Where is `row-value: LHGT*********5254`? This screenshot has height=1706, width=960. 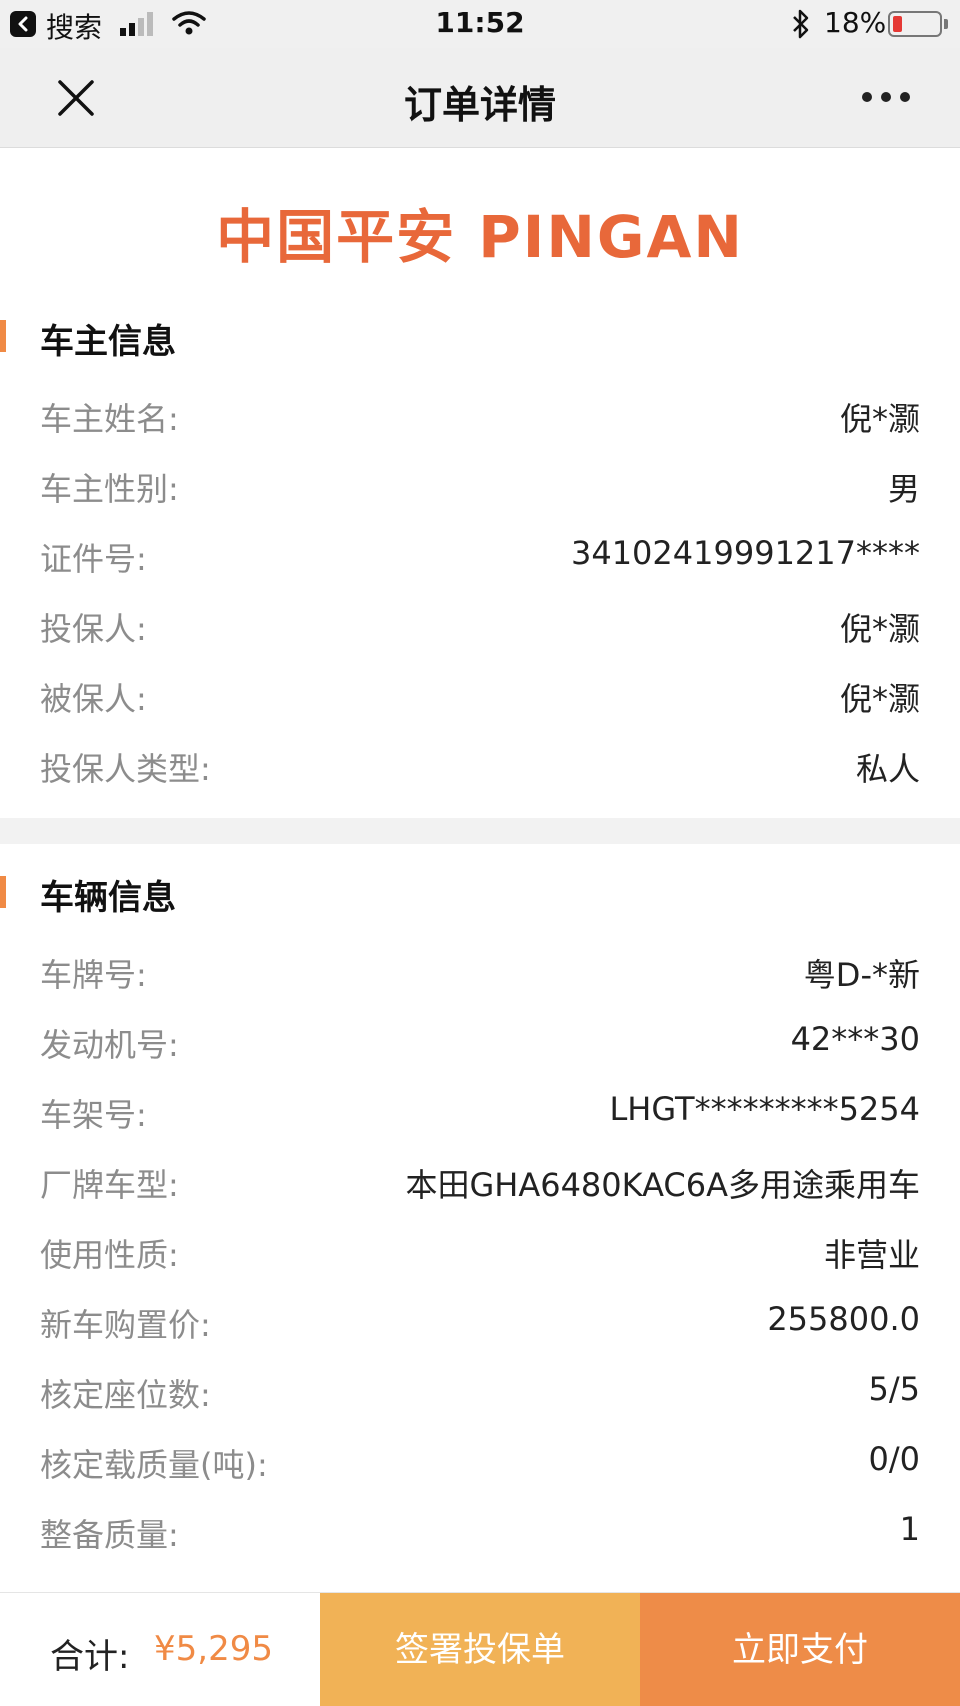
row-value: LHGT*********5254 is located at coordinates (764, 1109).